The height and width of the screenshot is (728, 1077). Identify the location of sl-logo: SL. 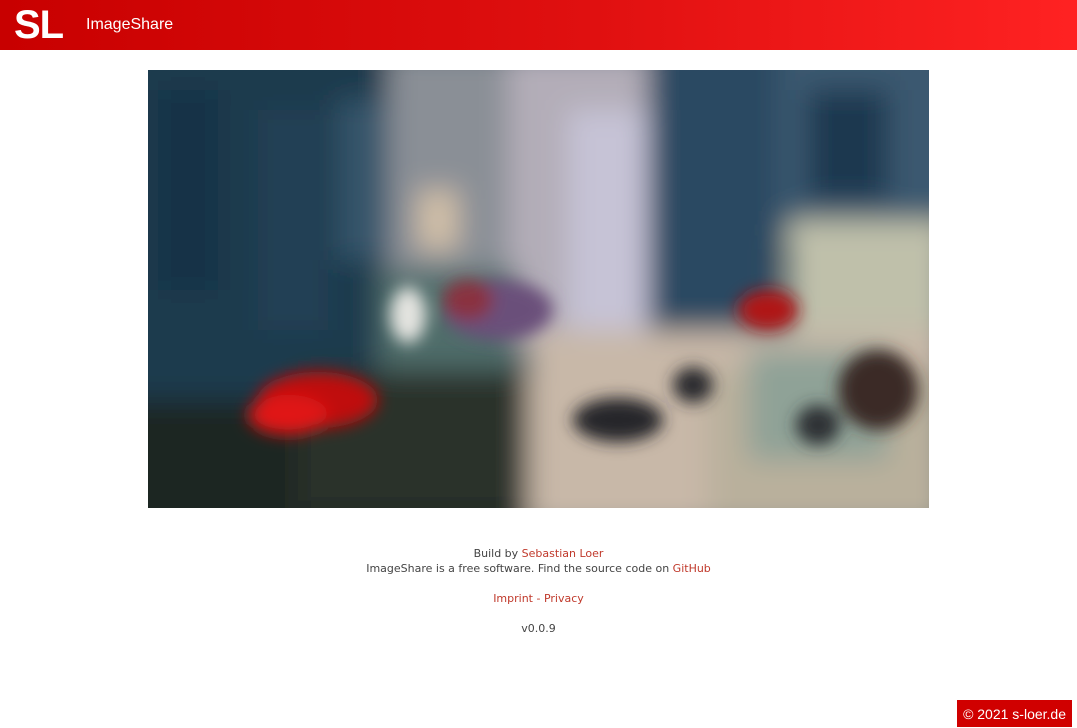
(39, 25).